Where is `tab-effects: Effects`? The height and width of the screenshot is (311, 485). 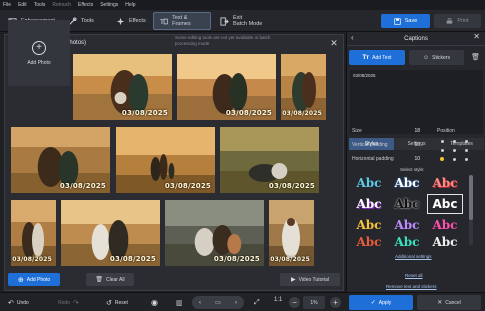 tab-effects: Effects is located at coordinates (131, 21).